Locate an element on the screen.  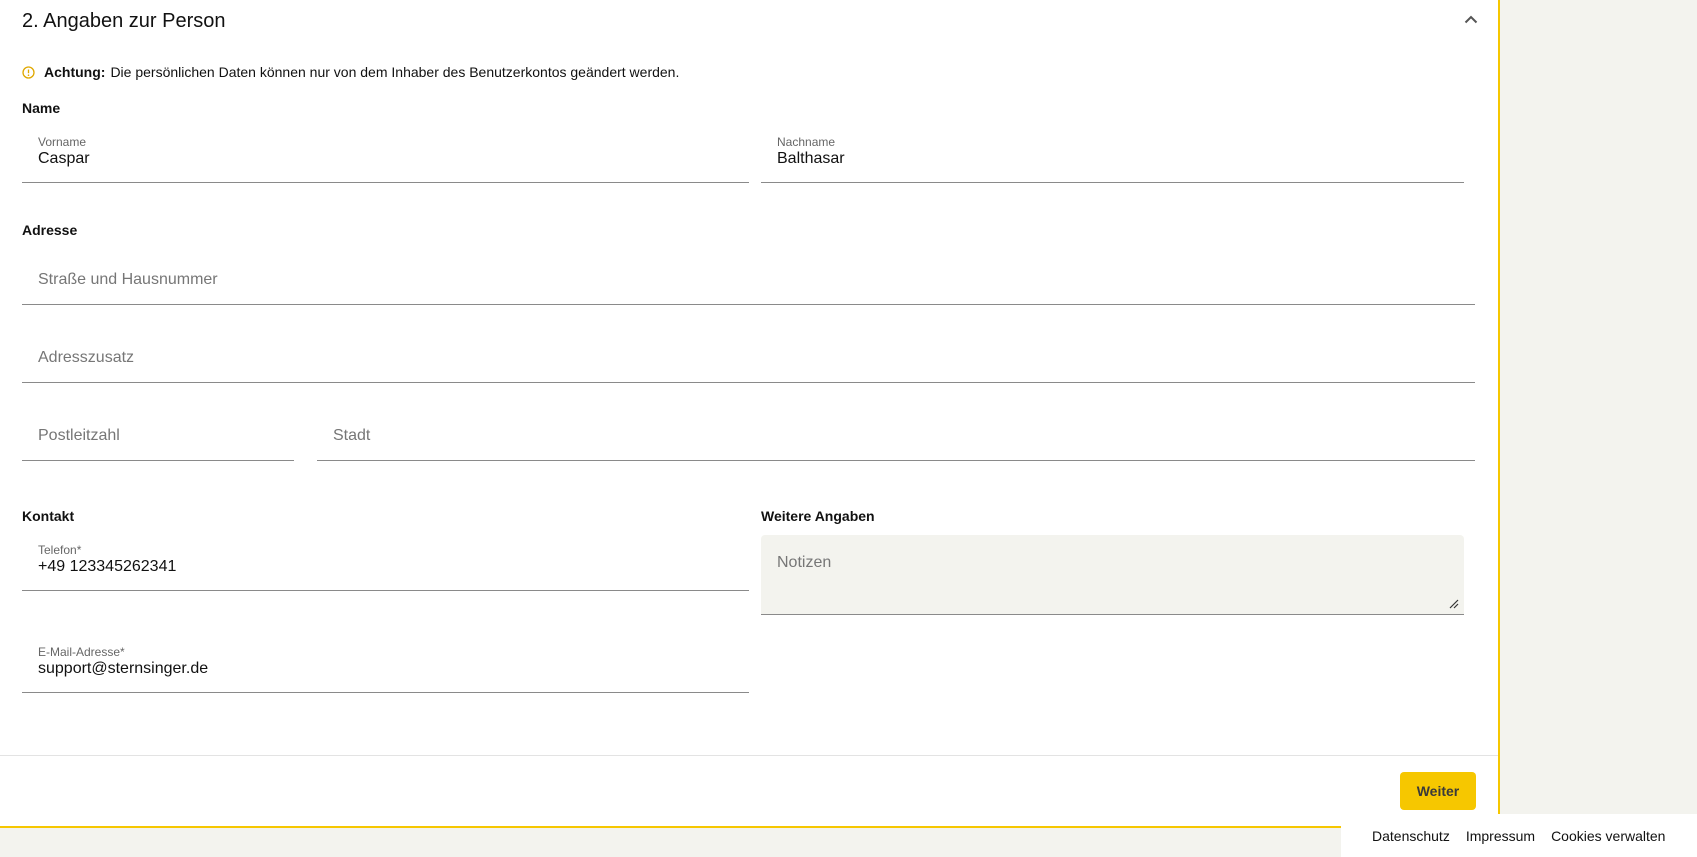
resize-handle-icon is located at coordinates (1454, 604).